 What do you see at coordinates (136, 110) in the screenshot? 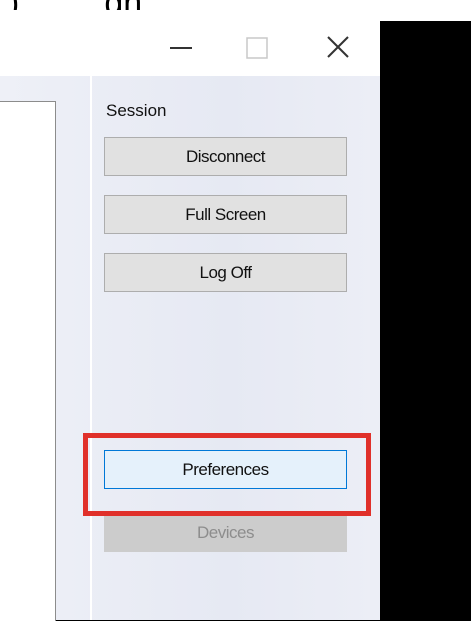
I see `session-heading: Session` at bounding box center [136, 110].